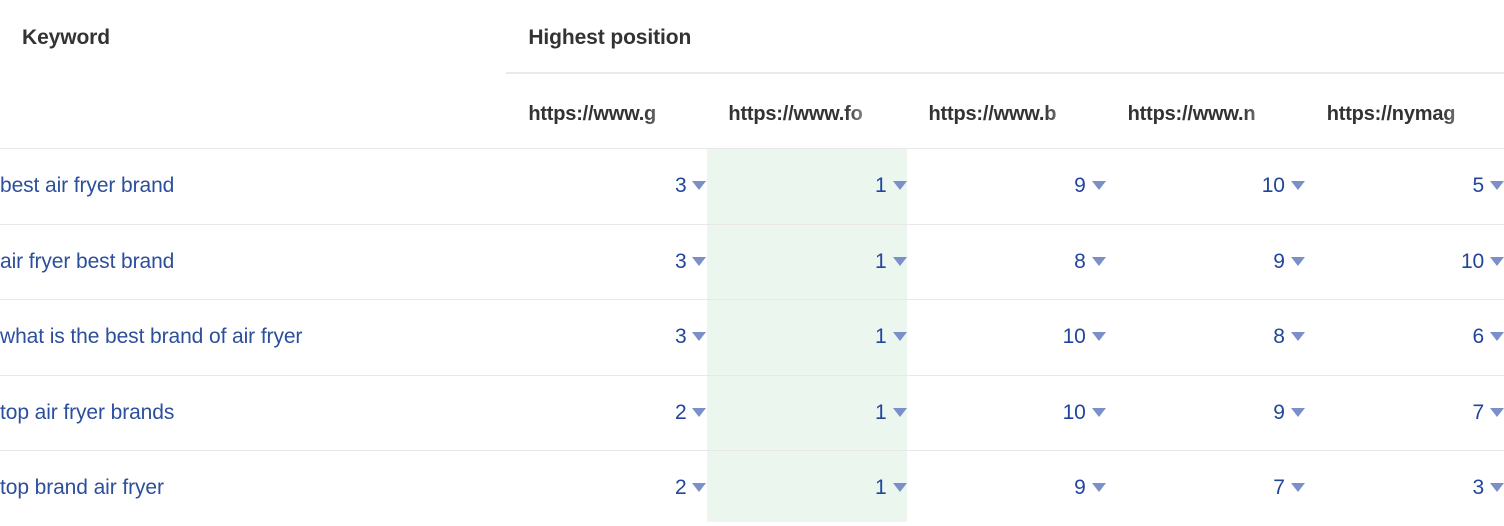 Image resolution: width=1504 pixels, height=526 pixels. I want to click on keyword-cell: what is the best brand of air fryer, so click(253, 337).